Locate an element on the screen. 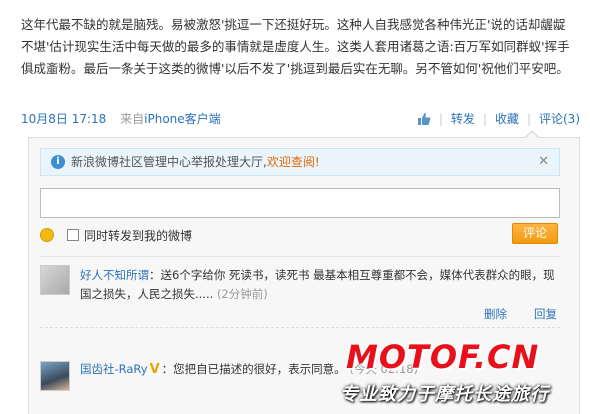  also-repost-checkbox is located at coordinates (73, 235).